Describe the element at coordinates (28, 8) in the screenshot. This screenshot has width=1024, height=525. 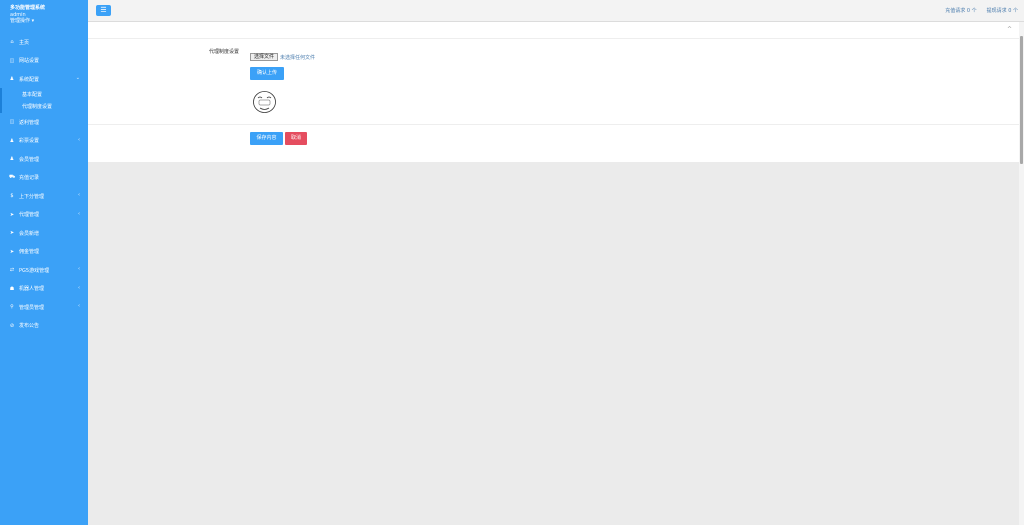
I see `app-title: 多功能管理系统` at that location.